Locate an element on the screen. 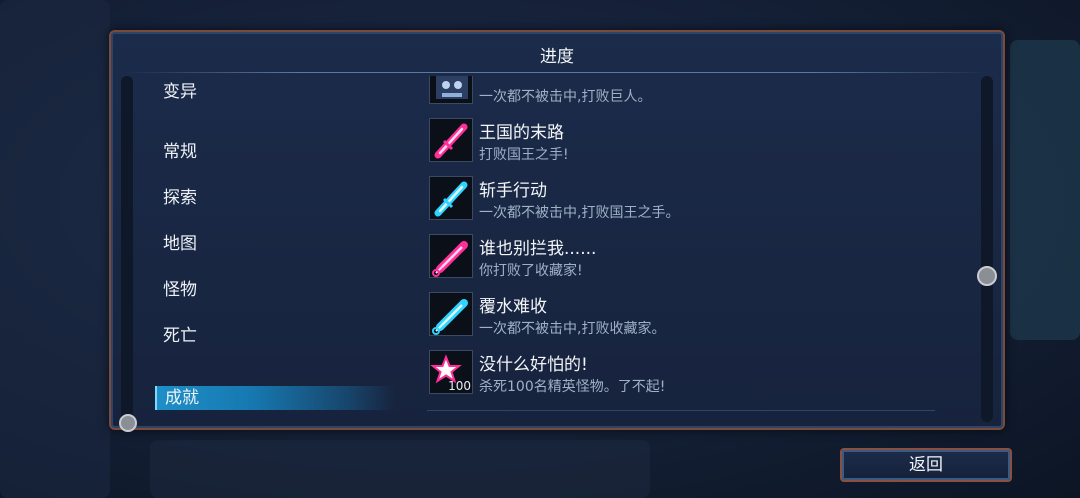 This screenshot has width=1080, height=498. category-label: 成就 is located at coordinates (182, 398).